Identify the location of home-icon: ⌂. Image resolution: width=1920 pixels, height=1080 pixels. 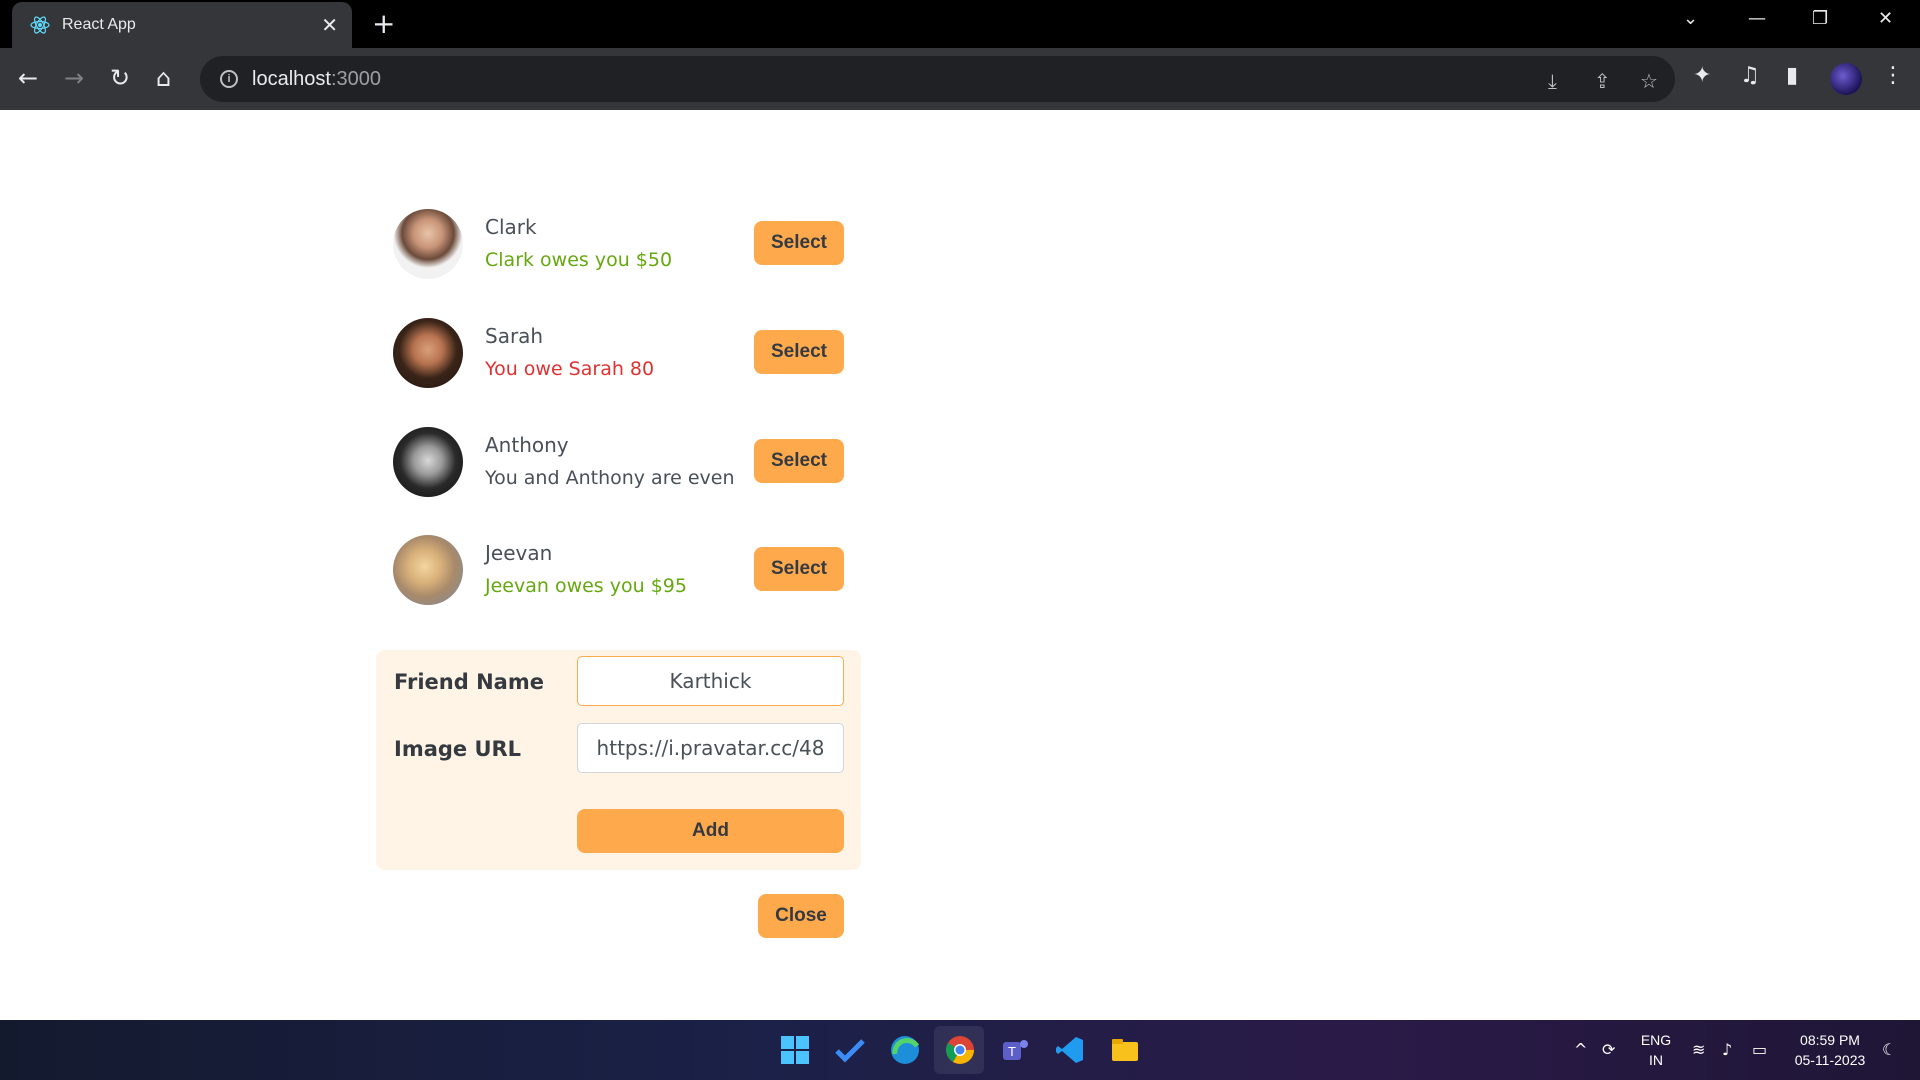
(163, 78).